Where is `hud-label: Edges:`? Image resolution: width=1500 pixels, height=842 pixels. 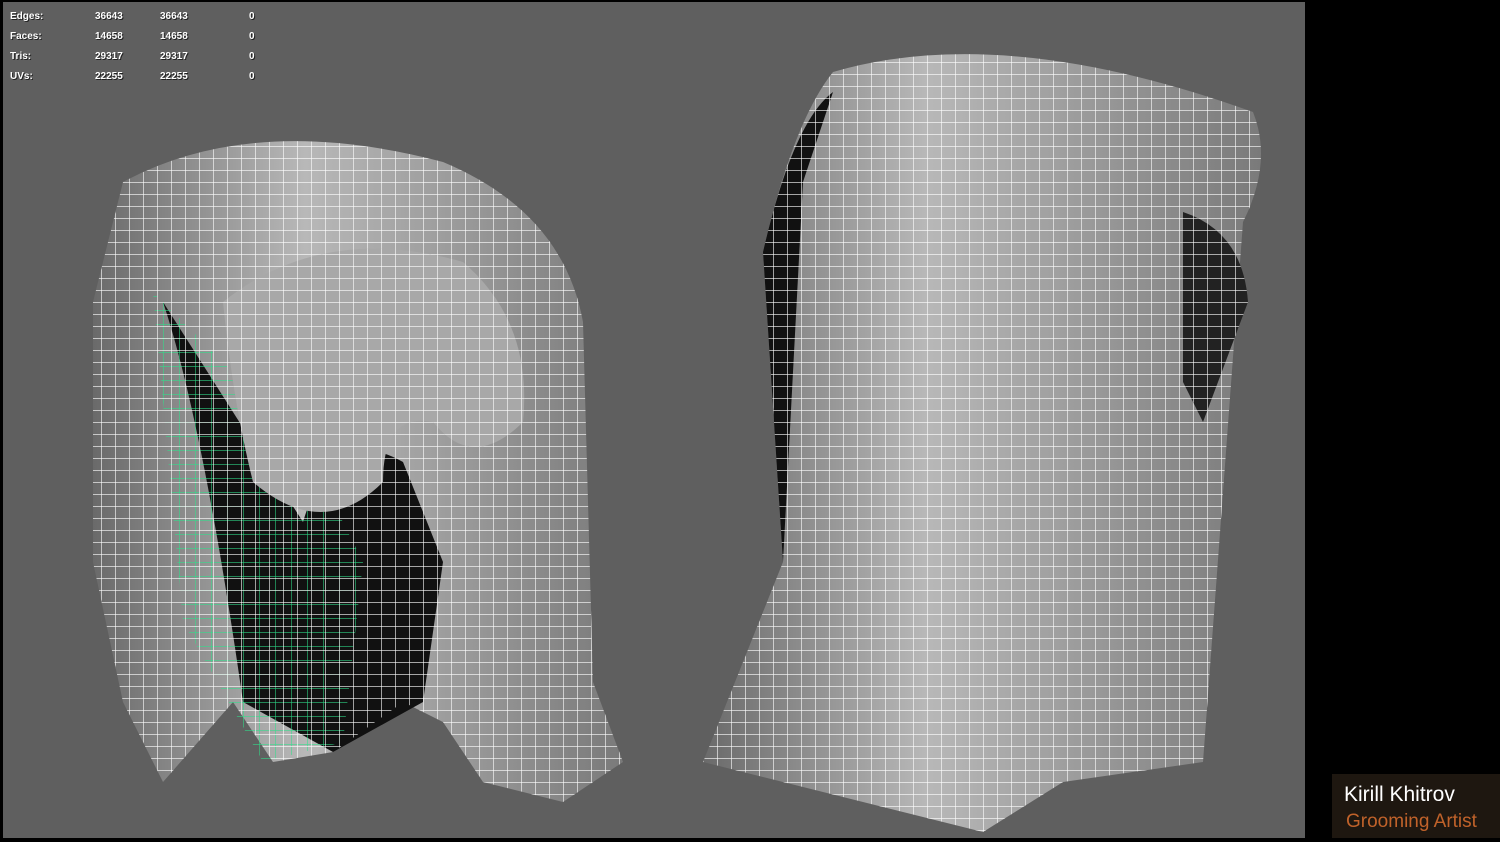
hud-label: Edges: is located at coordinates (27, 16).